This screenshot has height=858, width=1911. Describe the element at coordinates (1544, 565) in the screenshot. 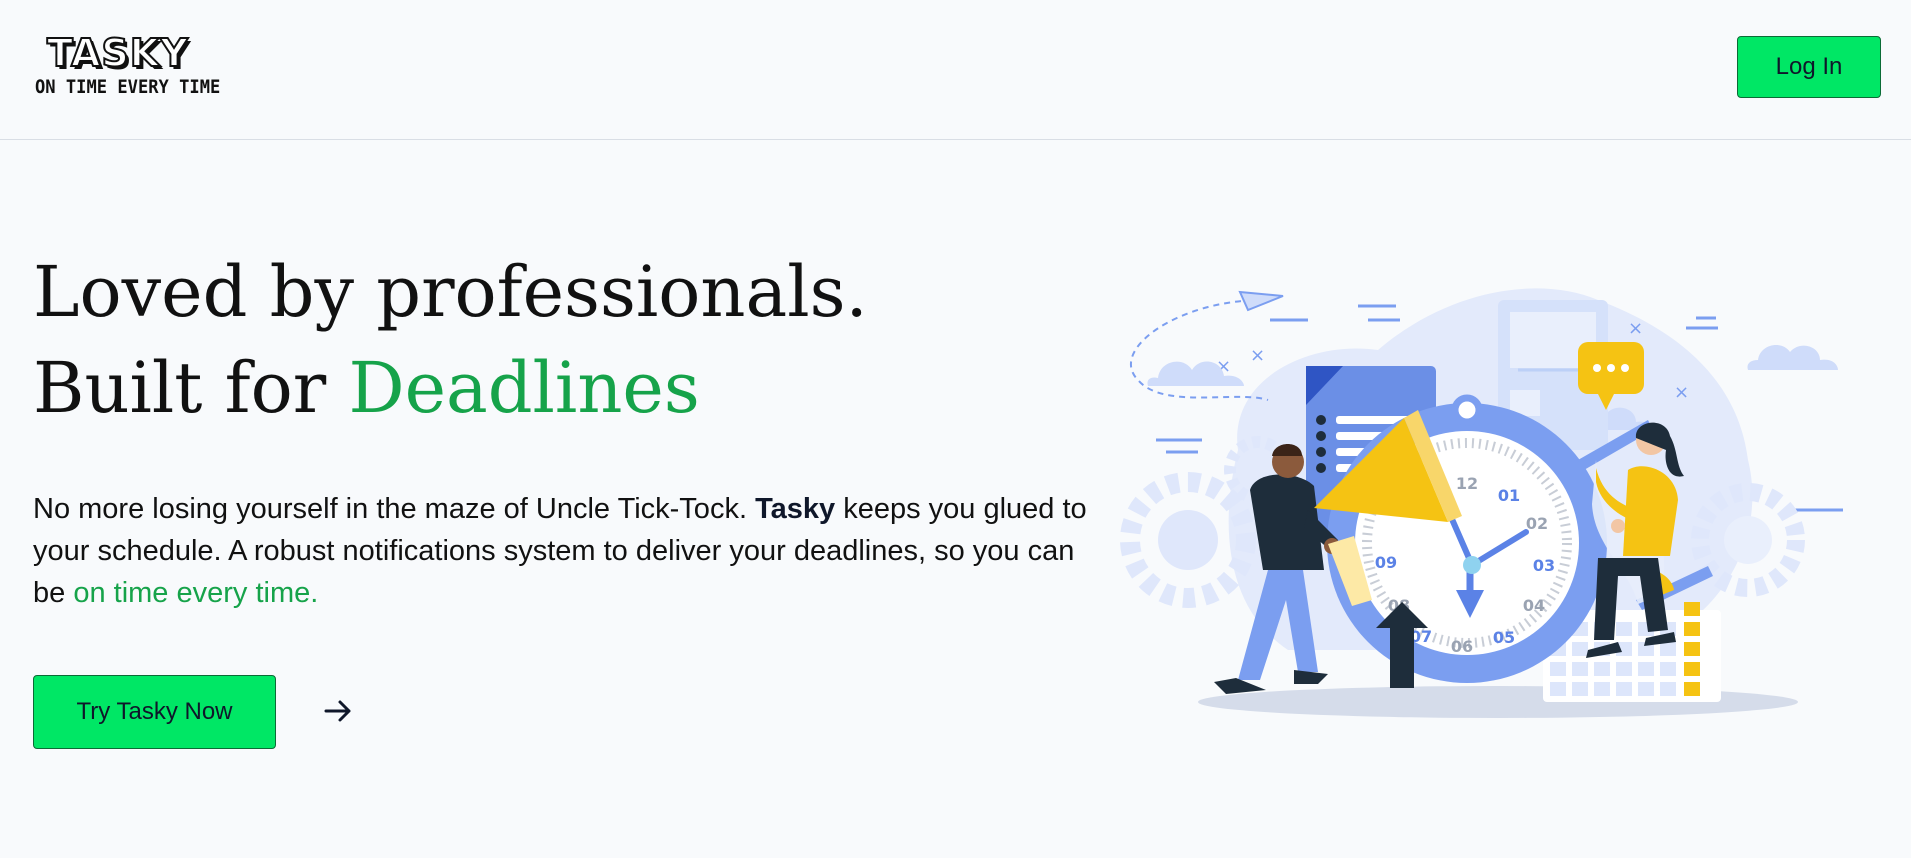

I see `svg-text: 03` at that location.